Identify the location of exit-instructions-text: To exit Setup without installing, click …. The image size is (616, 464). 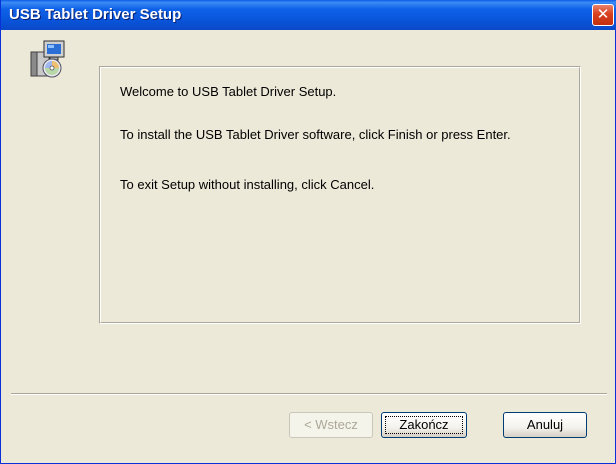
(247, 184).